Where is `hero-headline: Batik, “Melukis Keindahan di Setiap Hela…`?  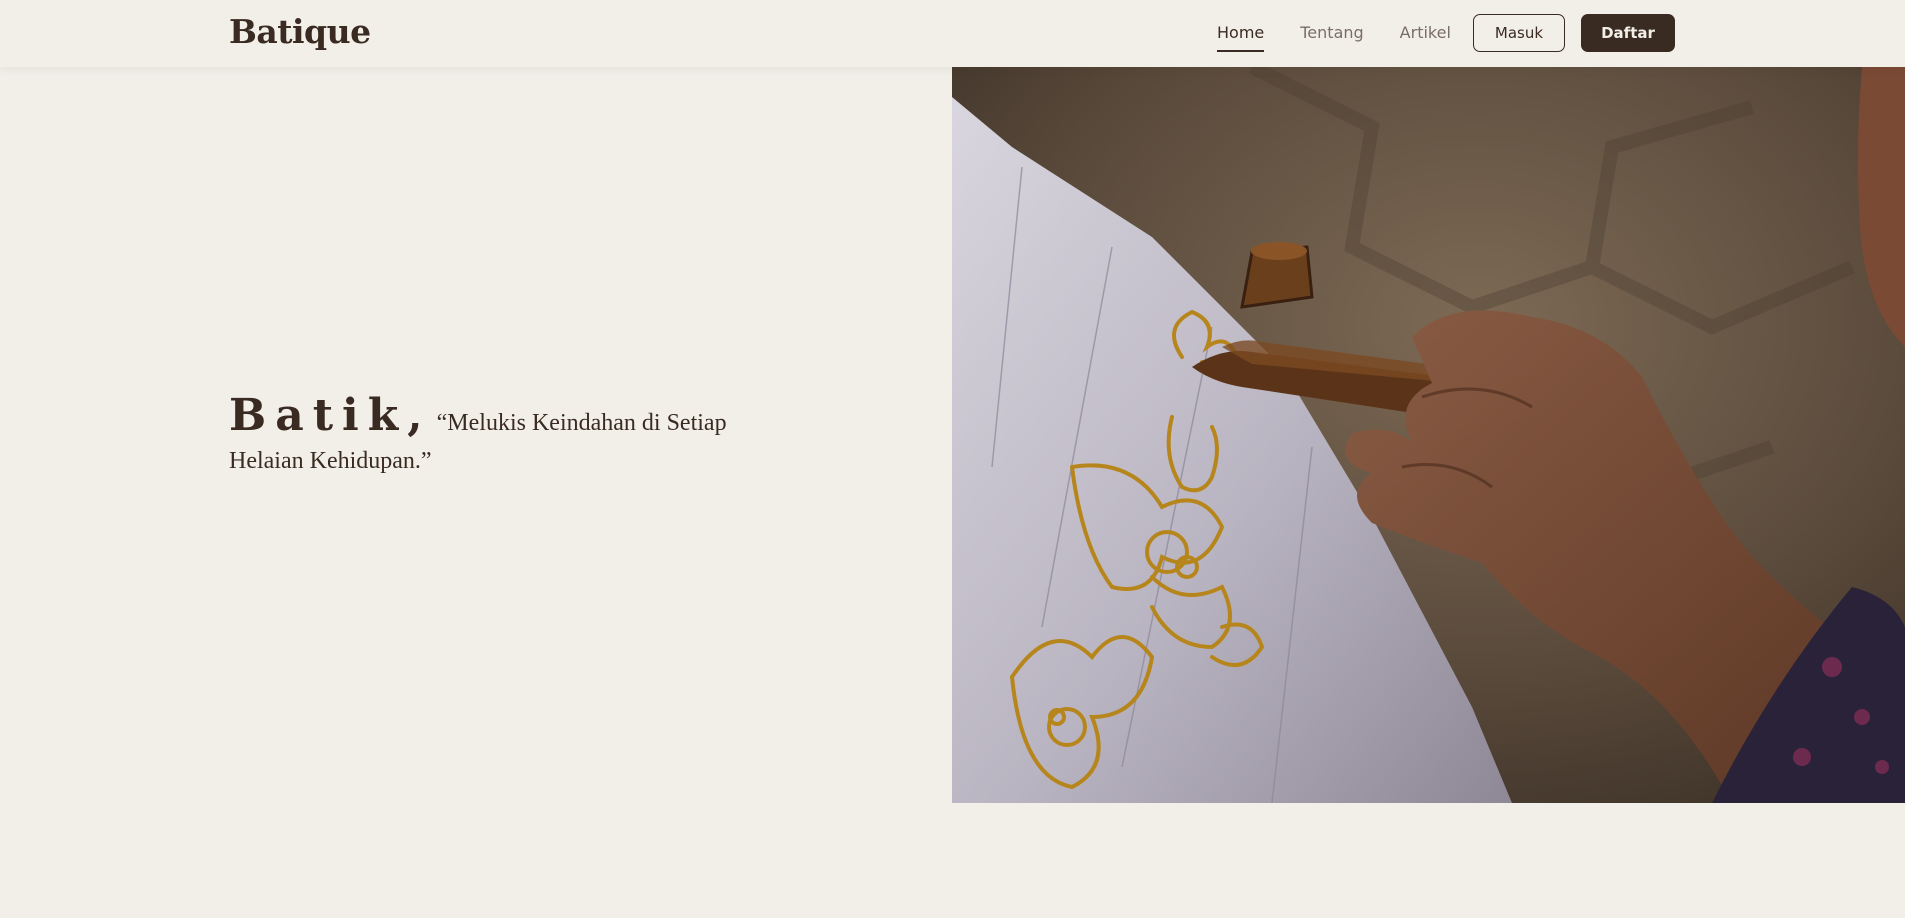
hero-headline: Batik, “Melukis Keindahan di Setiap Hela… is located at coordinates (489, 435).